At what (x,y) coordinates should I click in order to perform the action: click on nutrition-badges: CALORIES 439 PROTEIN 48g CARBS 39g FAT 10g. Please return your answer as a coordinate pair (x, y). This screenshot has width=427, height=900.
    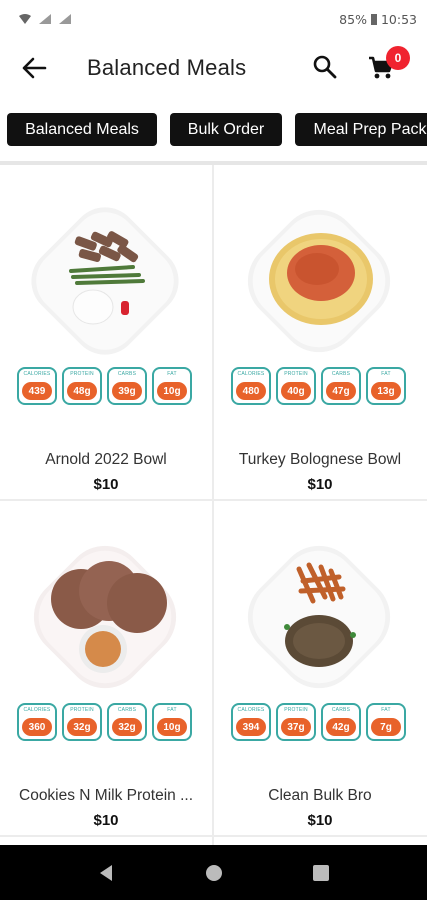
    Looking at the image, I should click on (107, 387).